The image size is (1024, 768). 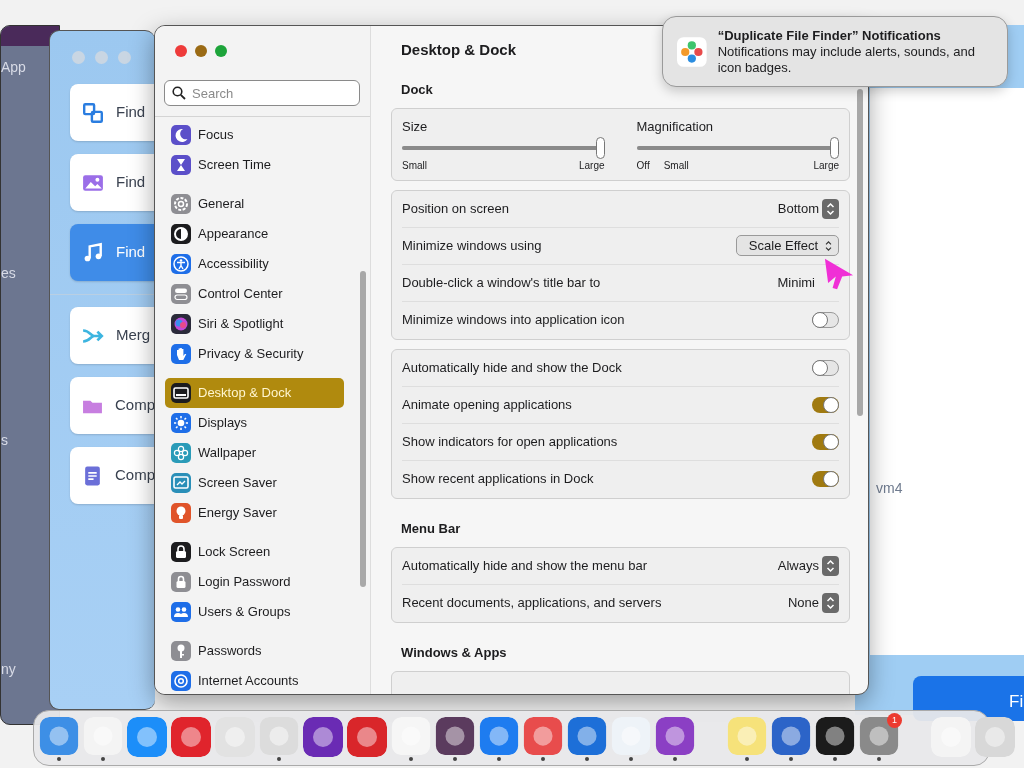 I want to click on feature-card: Merg, so click(x=112, y=335).